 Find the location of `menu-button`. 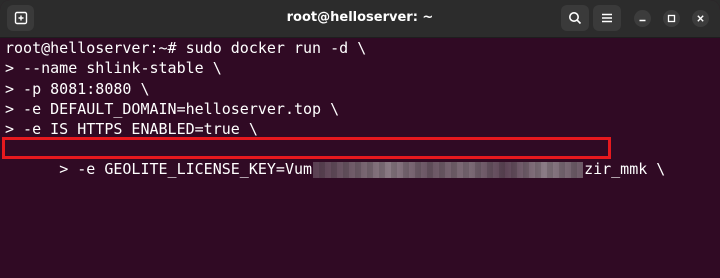

menu-button is located at coordinates (607, 18).